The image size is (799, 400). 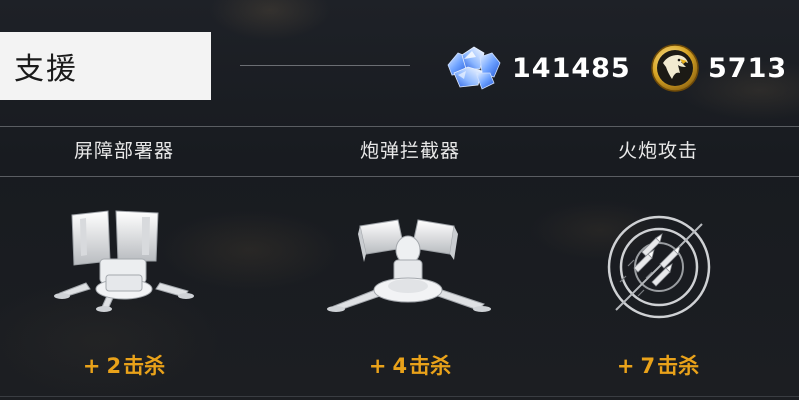 What do you see at coordinates (400, 366) in the screenshot?
I see `kill-count: 4` at bounding box center [400, 366].